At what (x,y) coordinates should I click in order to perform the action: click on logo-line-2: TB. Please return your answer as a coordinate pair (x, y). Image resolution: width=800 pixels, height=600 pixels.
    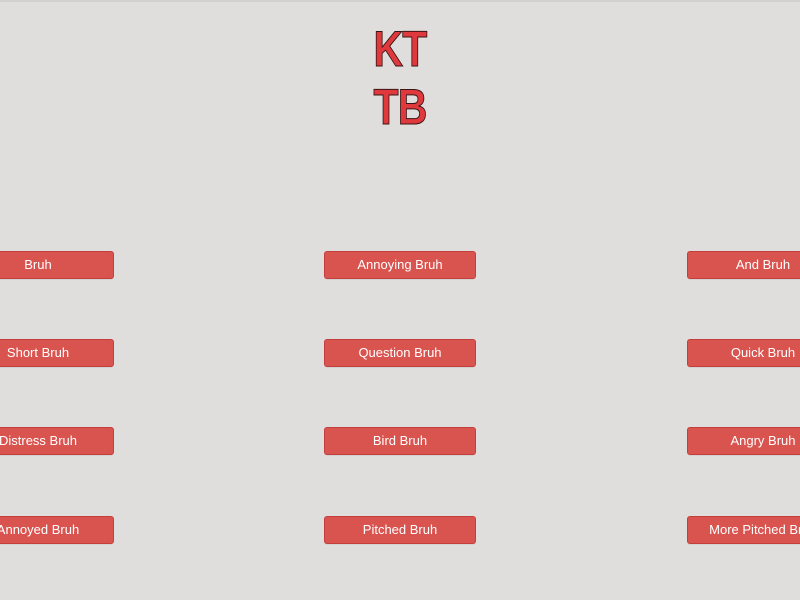
    Looking at the image, I should click on (400, 107).